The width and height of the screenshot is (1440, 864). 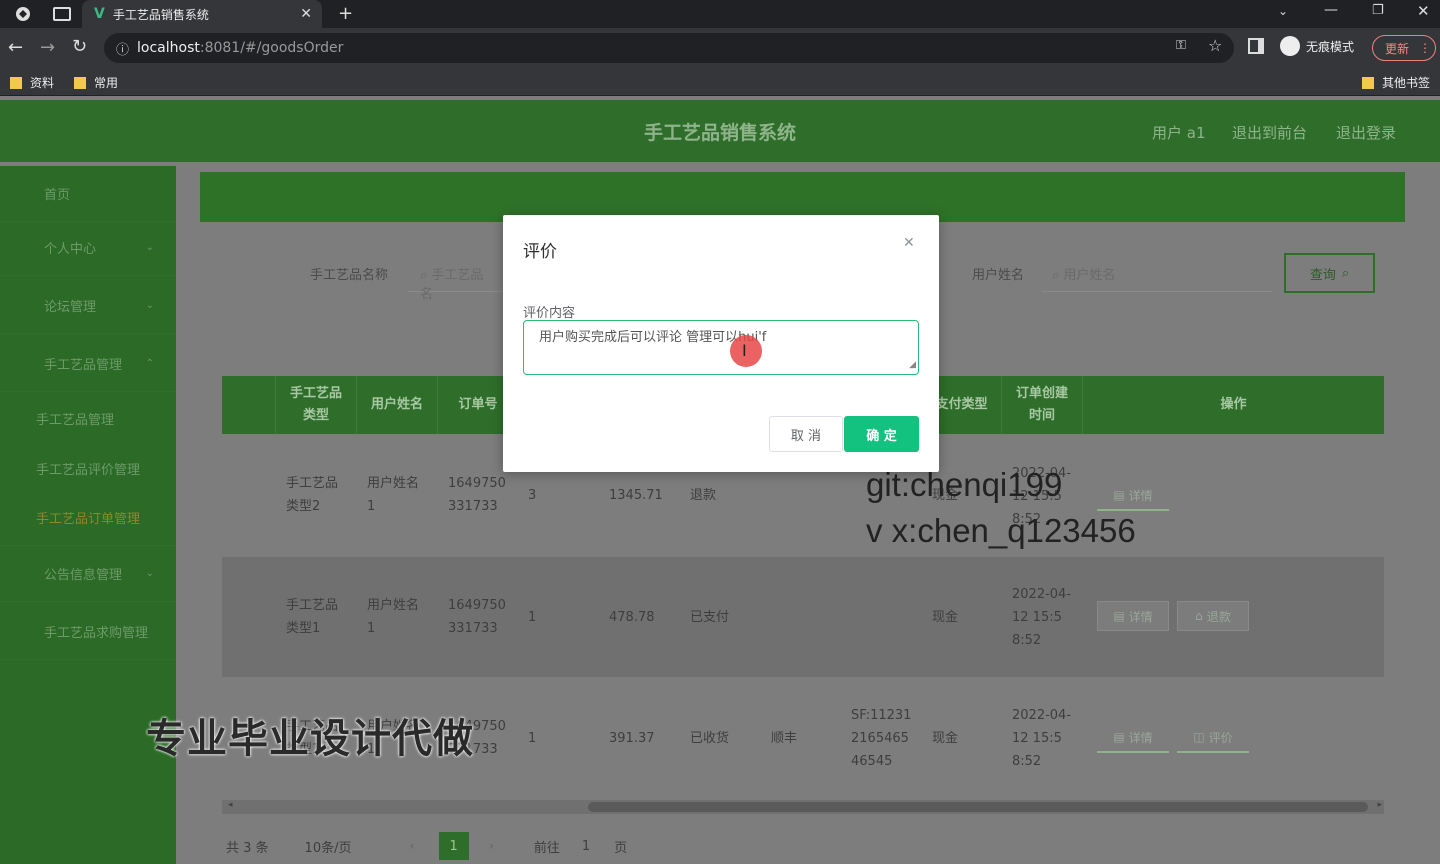 What do you see at coordinates (1423, 11) in the screenshot?
I see `close-window-icon: ✕` at bounding box center [1423, 11].